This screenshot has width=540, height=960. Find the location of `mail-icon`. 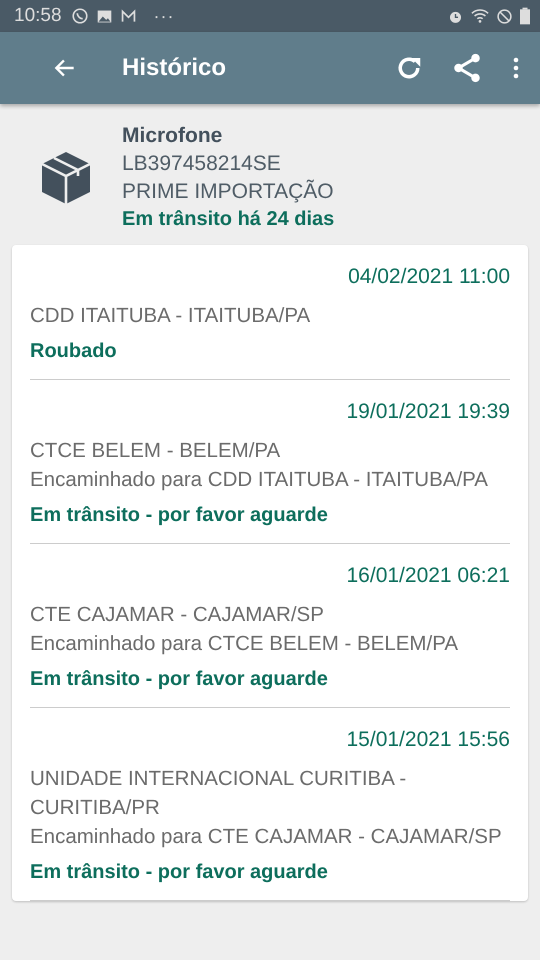

mail-icon is located at coordinates (128, 16).